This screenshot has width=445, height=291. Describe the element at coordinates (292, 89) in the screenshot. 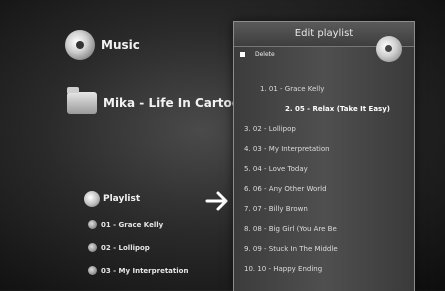

I see `edit-playlist-item-label: 1. 01 - Grace Kelly` at that location.